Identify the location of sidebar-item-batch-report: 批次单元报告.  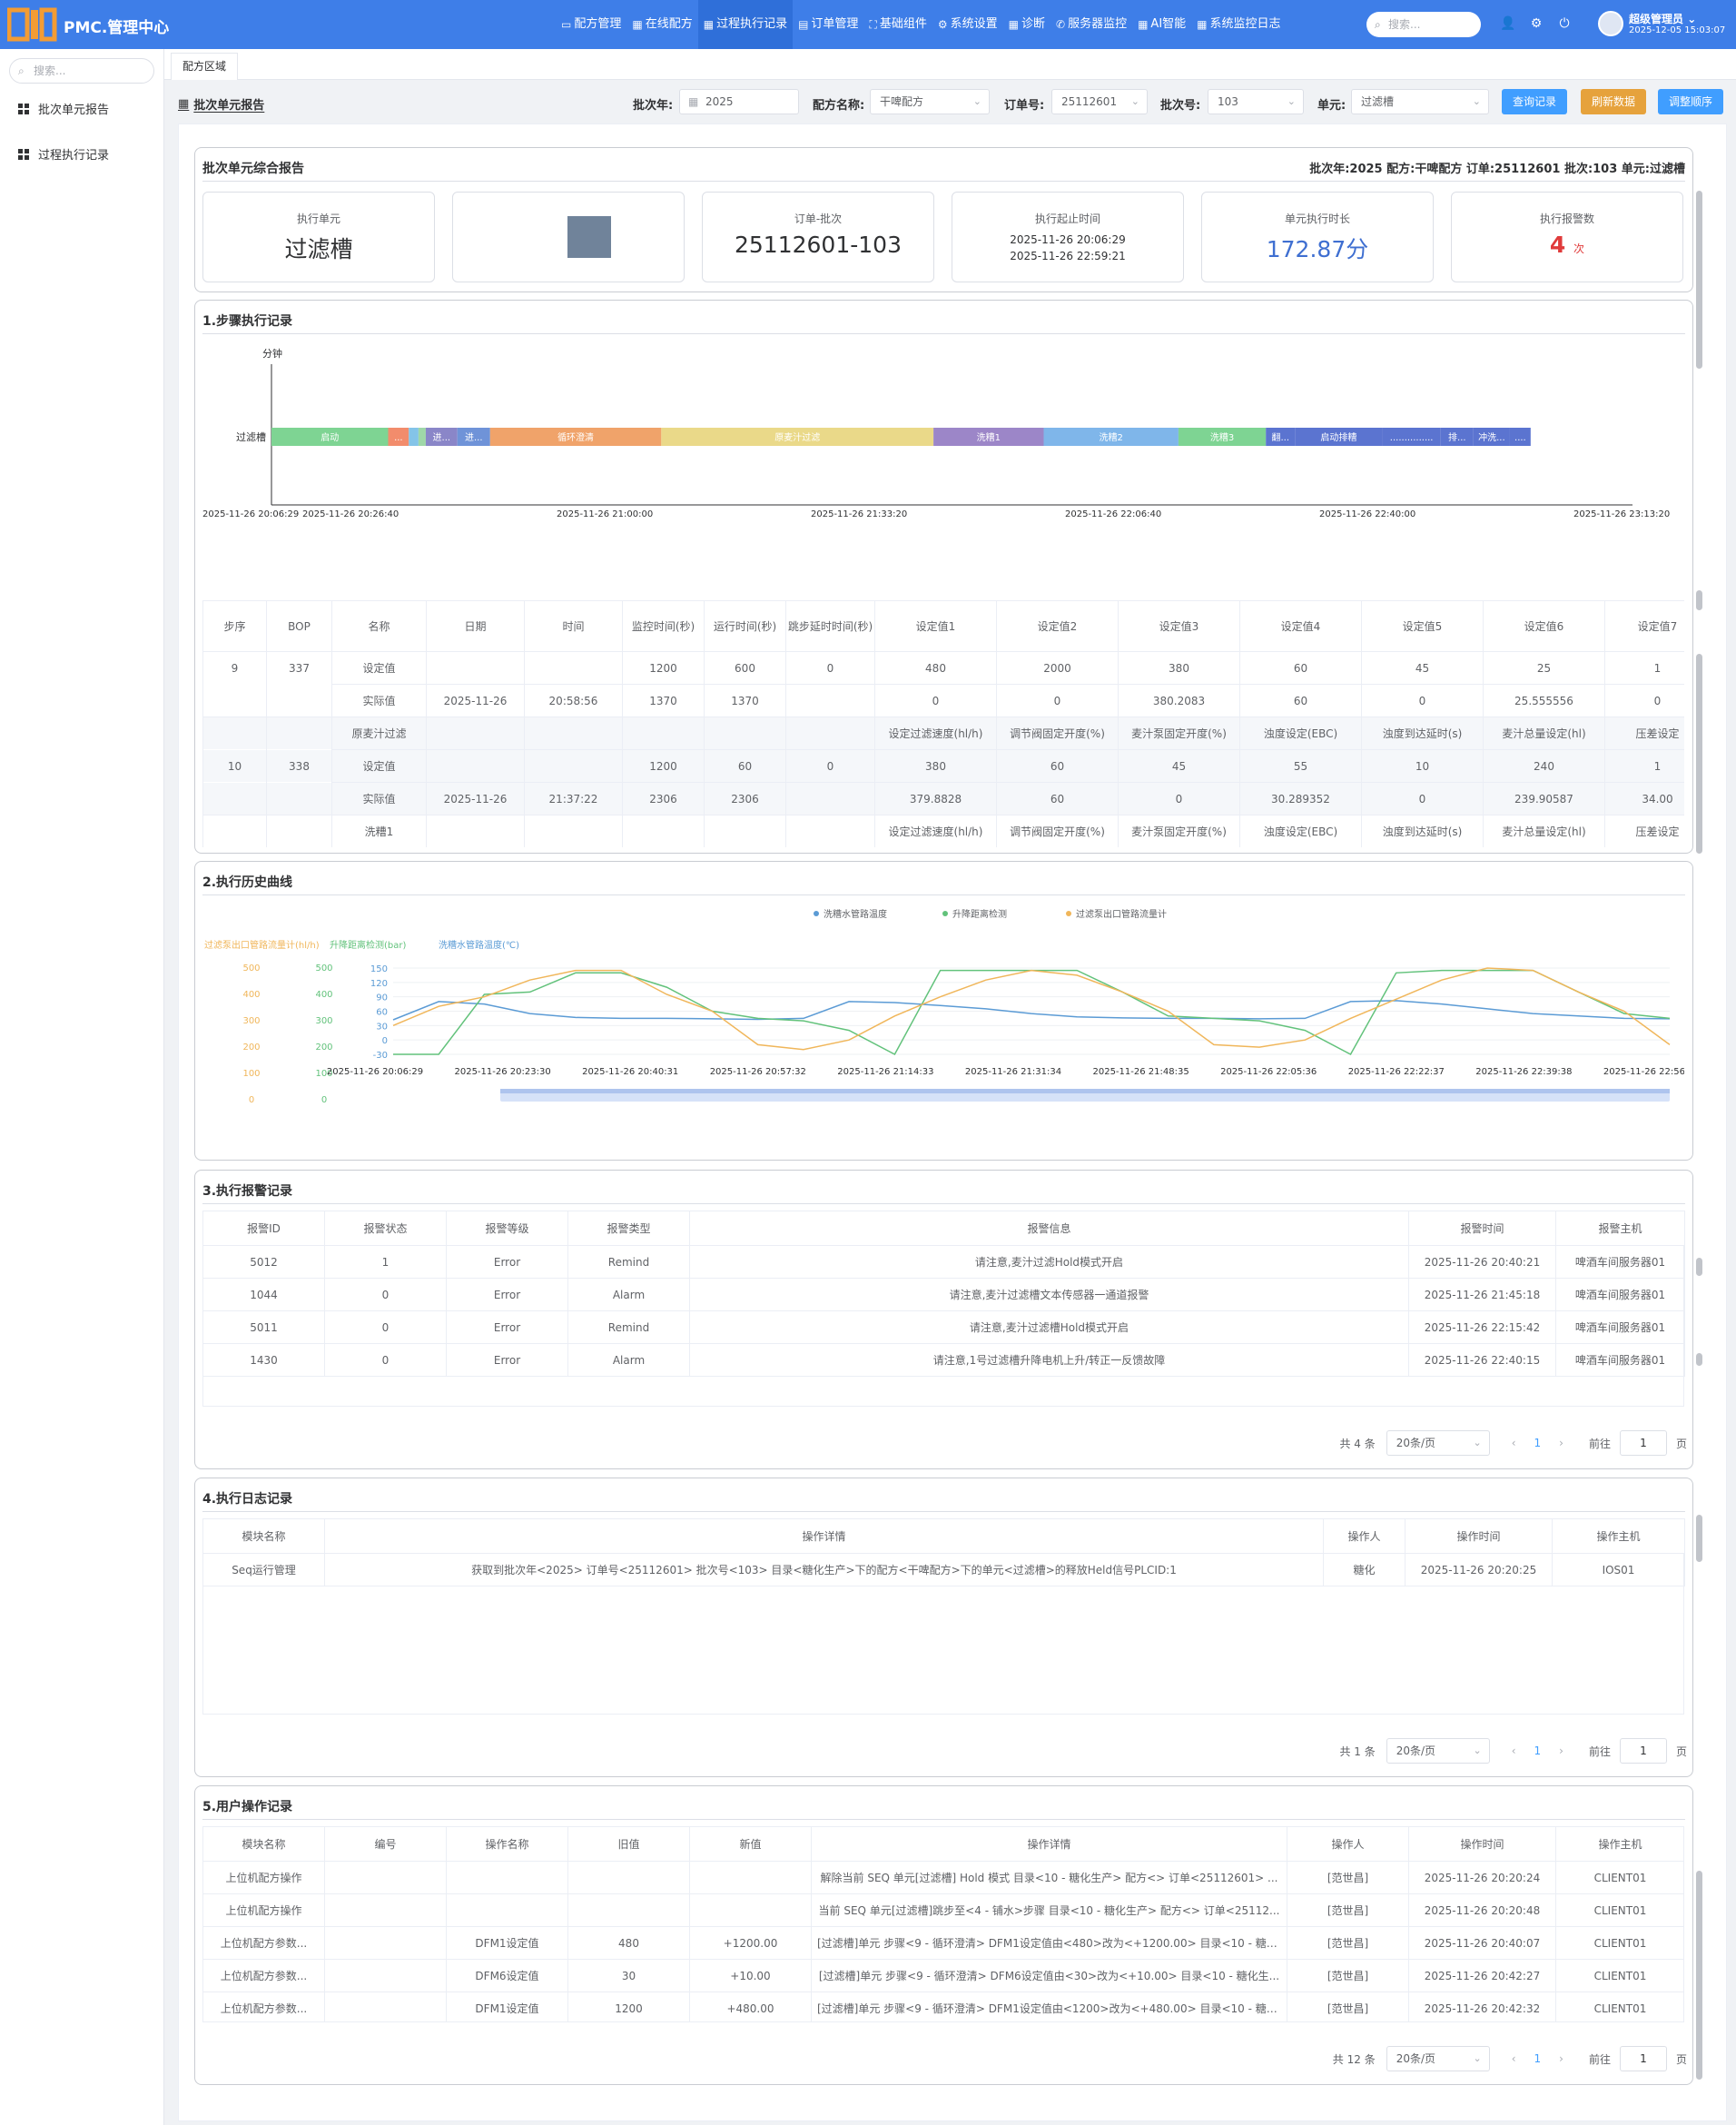
(63, 108).